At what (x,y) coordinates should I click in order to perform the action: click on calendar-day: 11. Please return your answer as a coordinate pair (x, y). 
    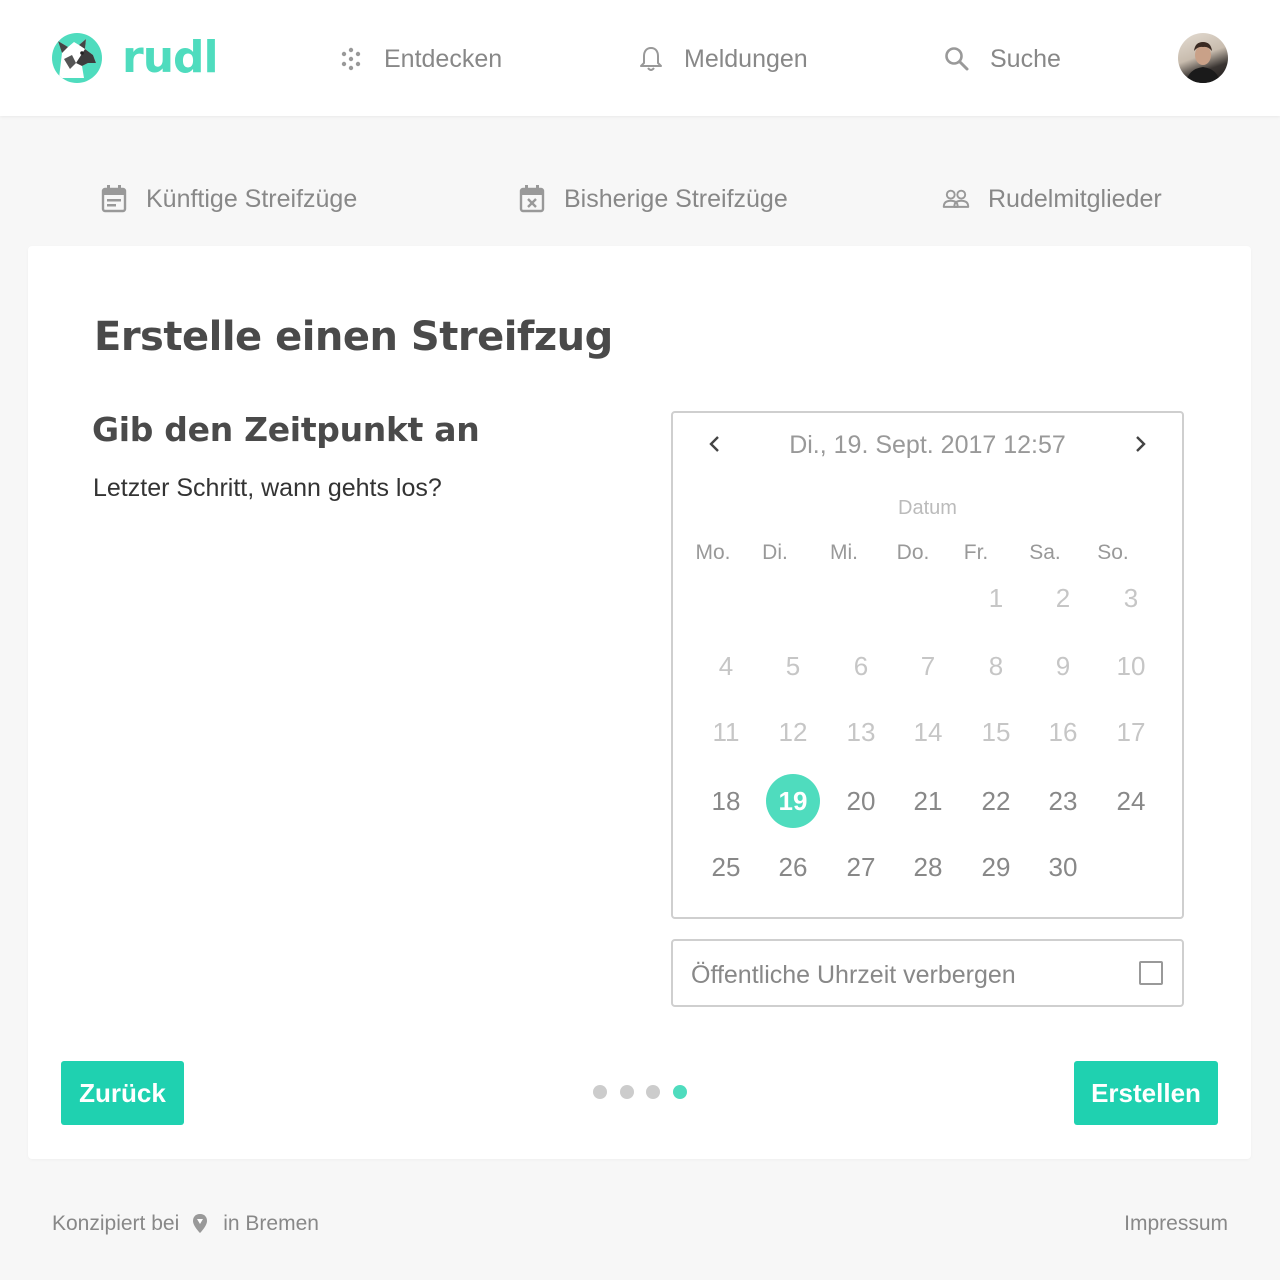
    Looking at the image, I should click on (726, 732).